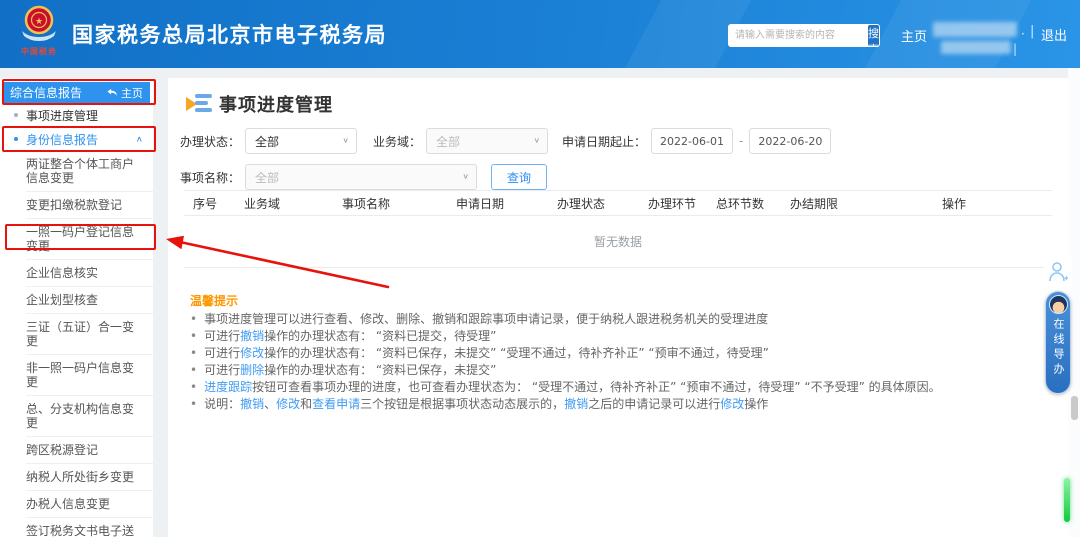 The width and height of the screenshot is (1080, 537). Describe the element at coordinates (448, 141) in the screenshot. I see `domain-select-value: 全部` at that location.